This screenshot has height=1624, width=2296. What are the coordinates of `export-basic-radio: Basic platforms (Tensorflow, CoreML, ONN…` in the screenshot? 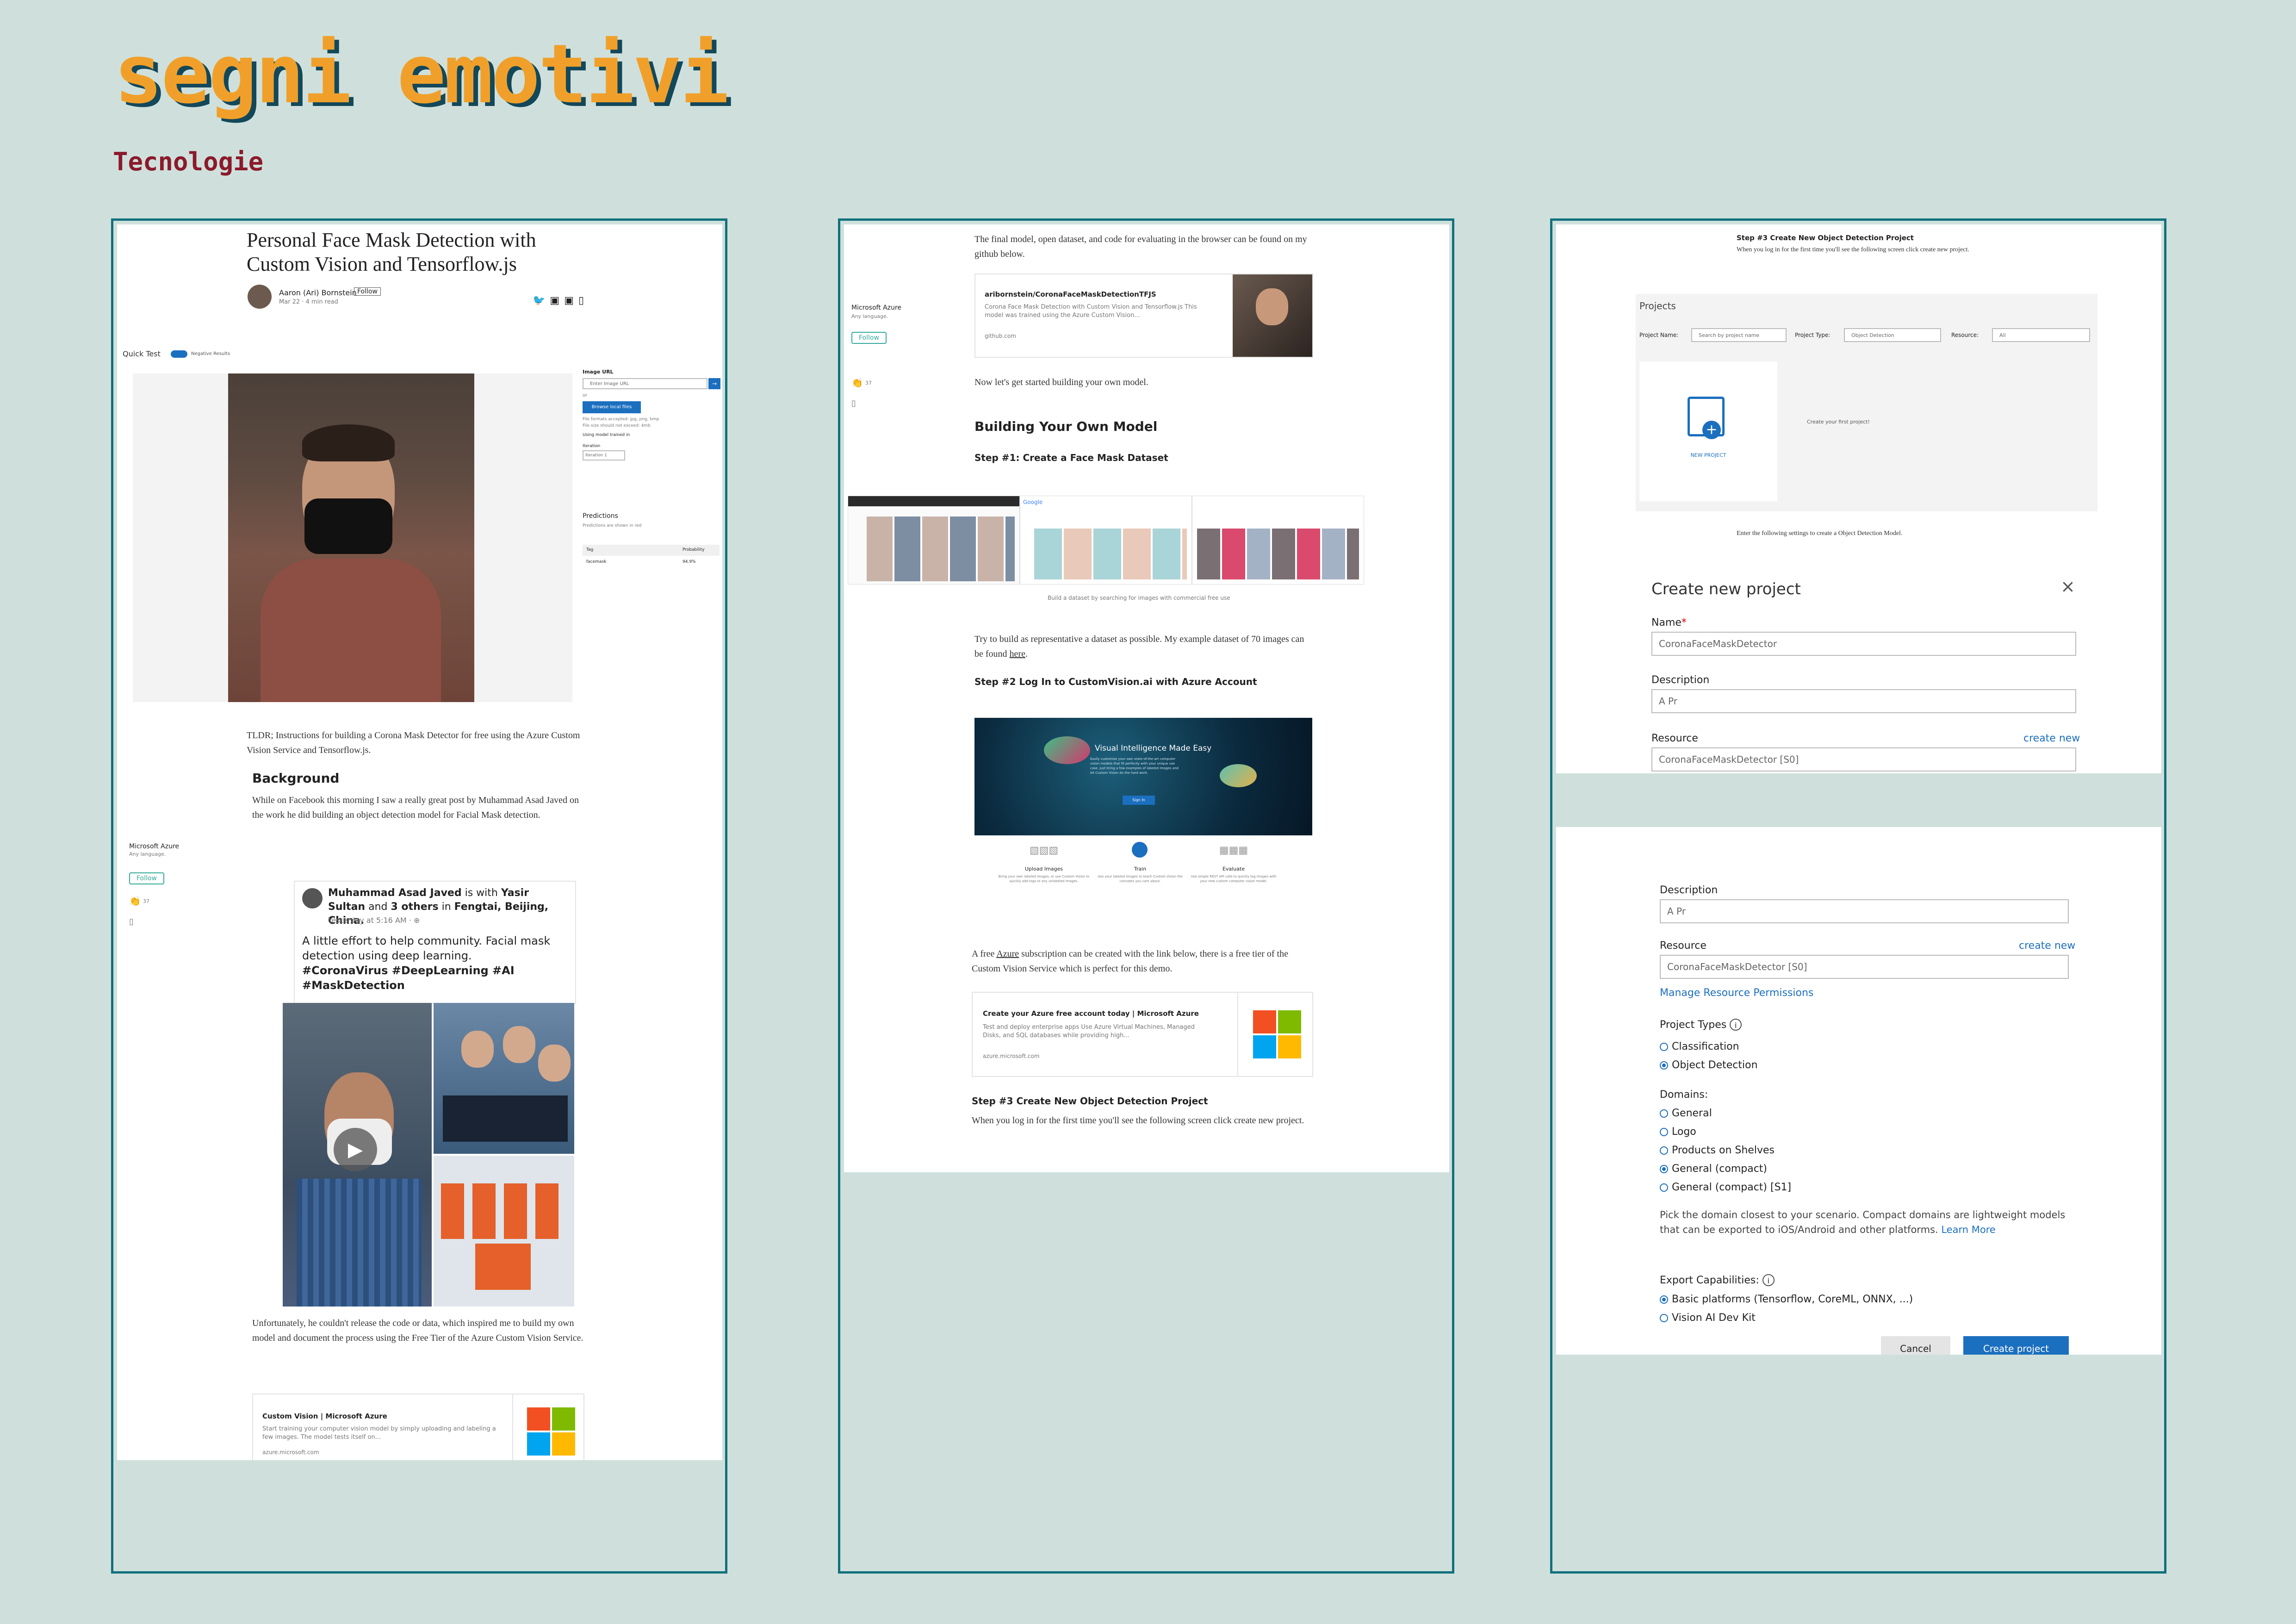 It's located at (1787, 1299).